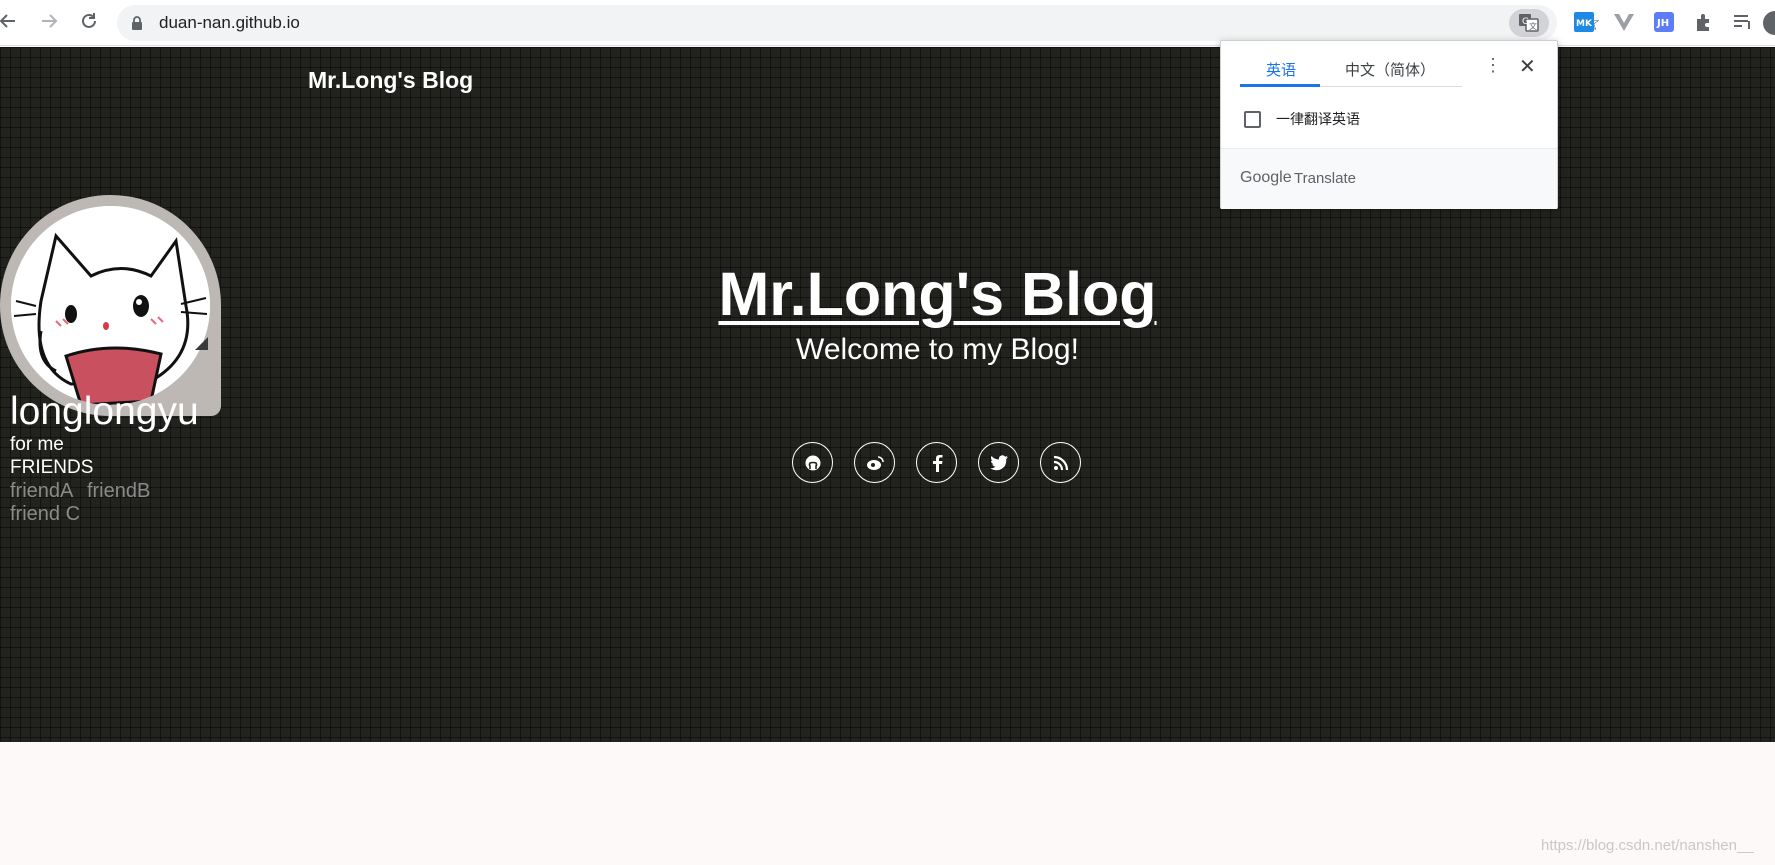  What do you see at coordinates (137, 23) in the screenshot?
I see `lock-icon` at bounding box center [137, 23].